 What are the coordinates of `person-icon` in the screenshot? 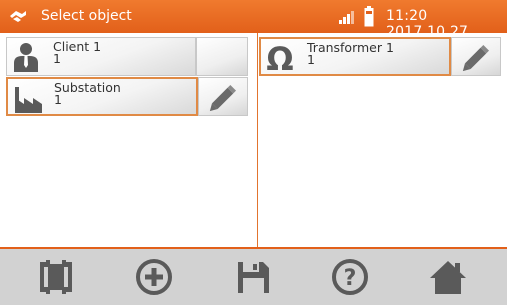 It's located at (26, 57).